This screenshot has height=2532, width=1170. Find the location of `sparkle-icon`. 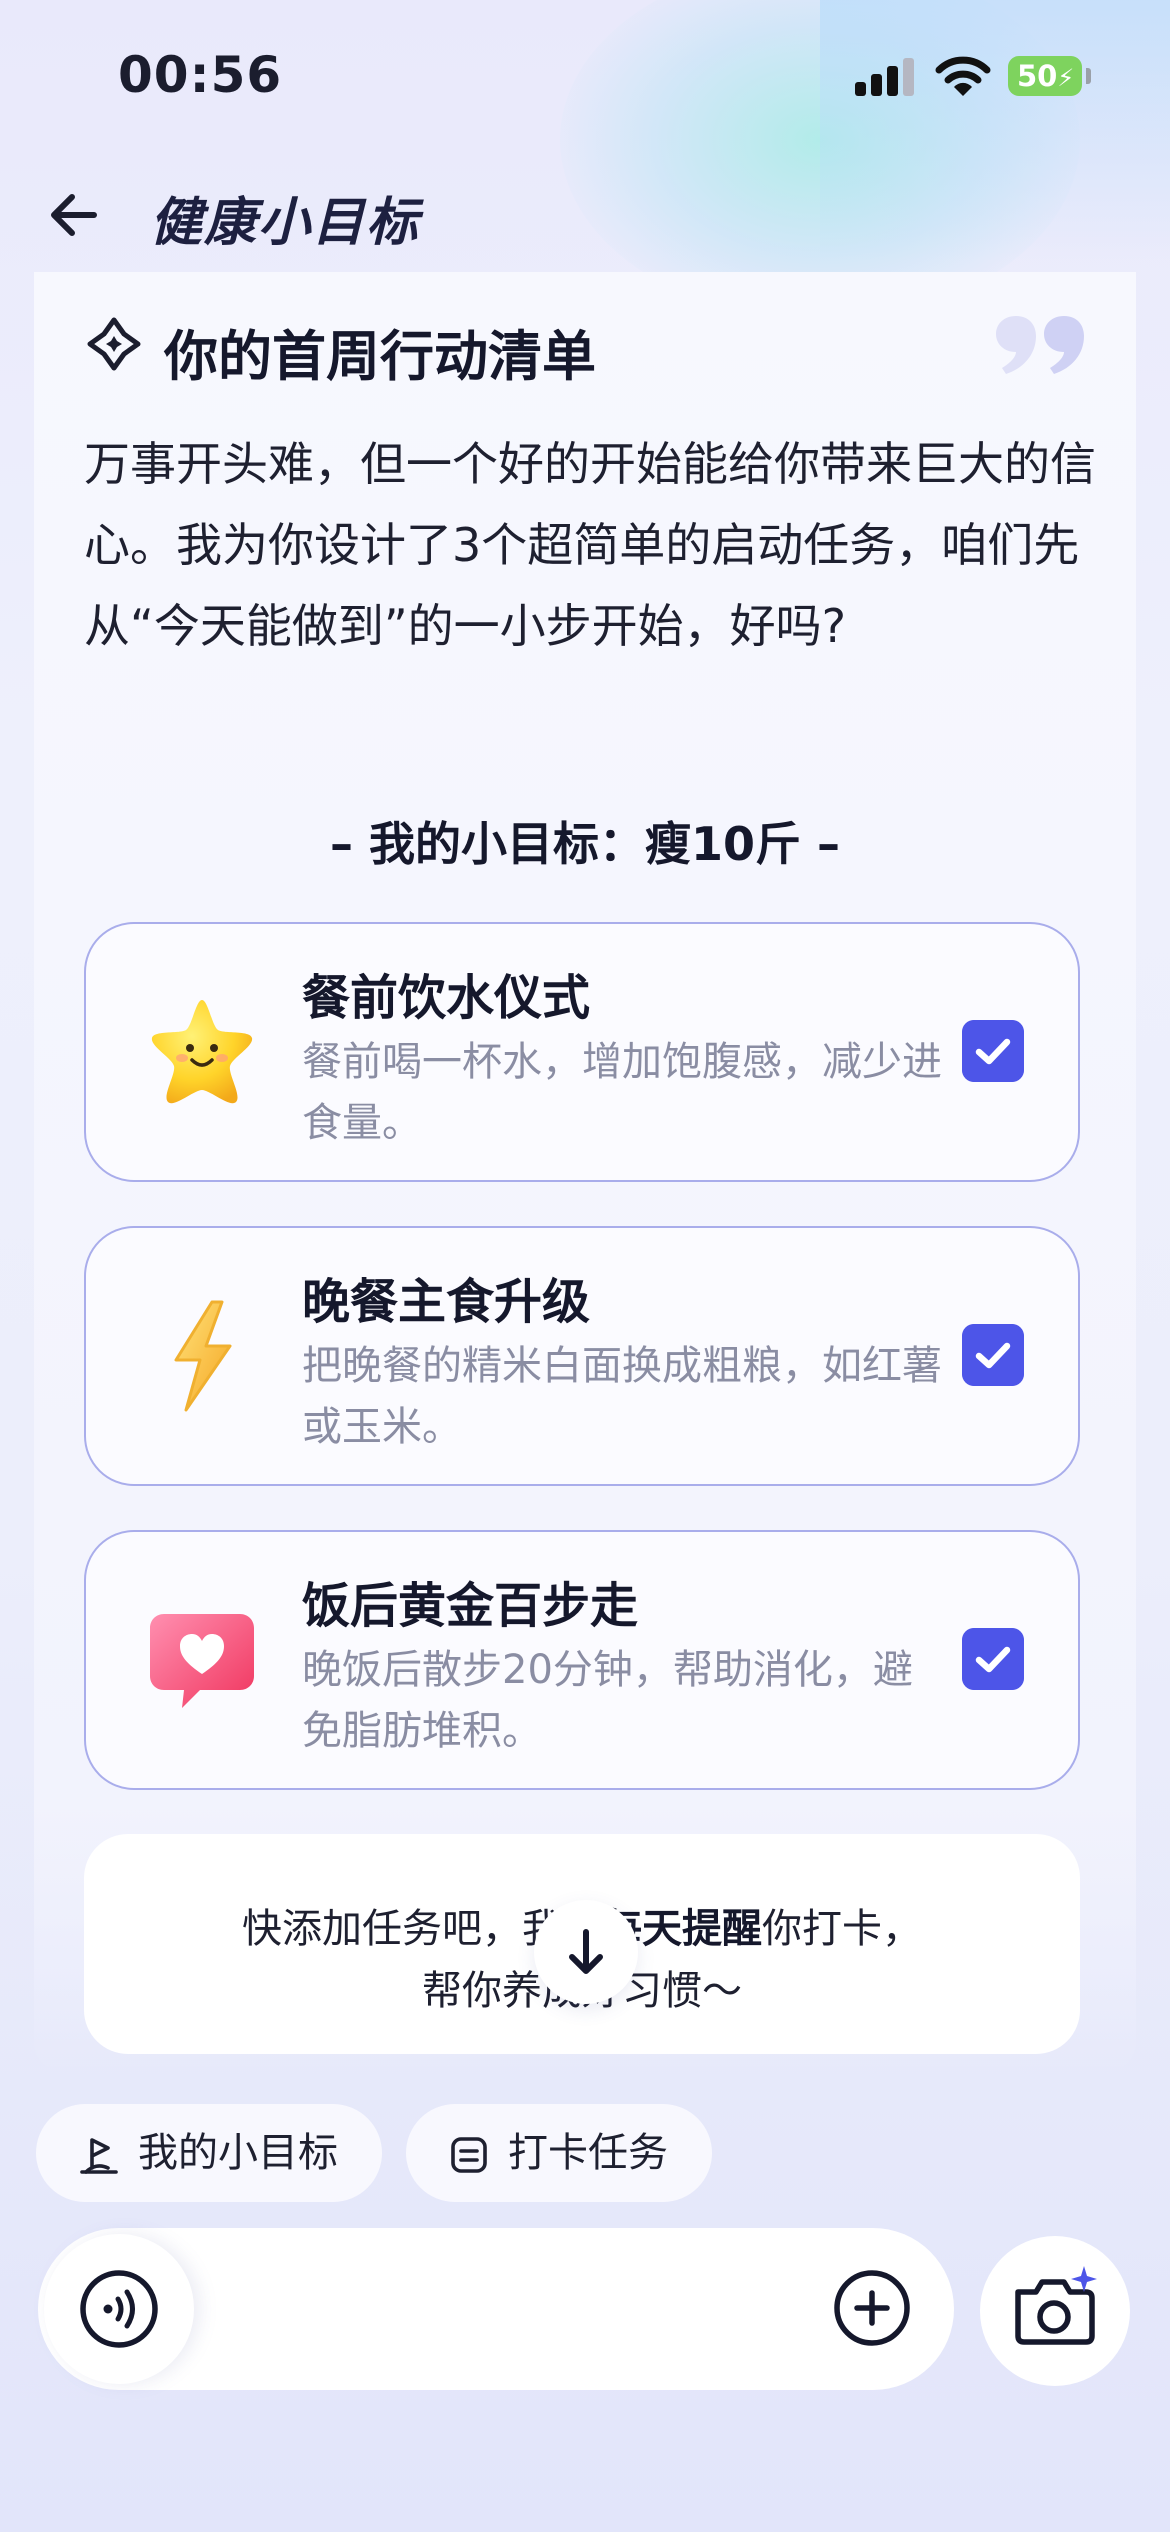

sparkle-icon is located at coordinates (114, 344).